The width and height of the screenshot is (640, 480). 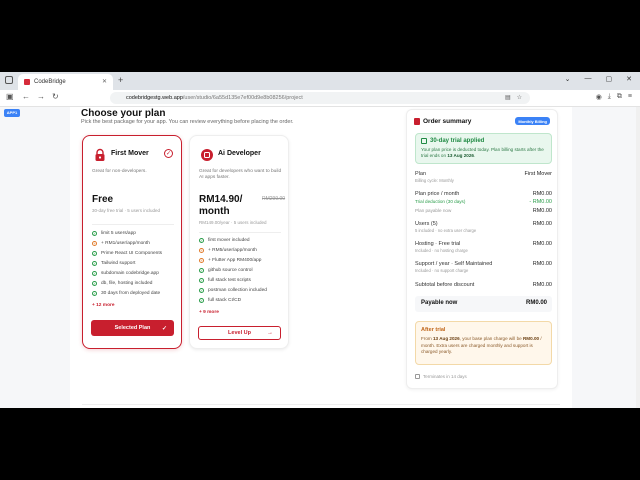 What do you see at coordinates (121, 243) in the screenshot?
I see `feature-item: + + RM1/user/app/month` at bounding box center [121, 243].